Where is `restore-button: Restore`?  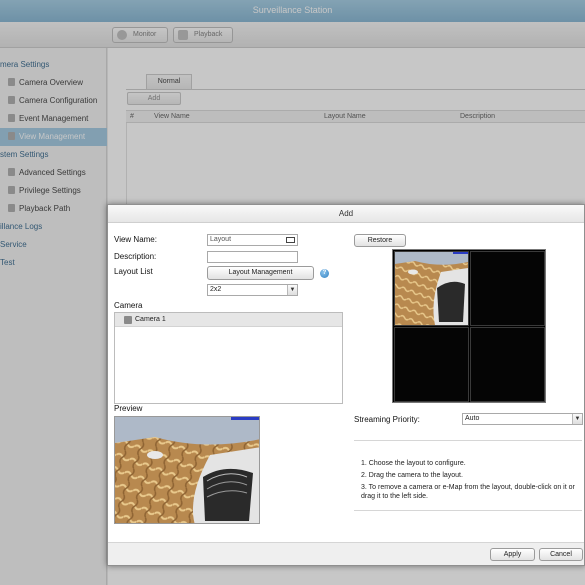
restore-button: Restore is located at coordinates (380, 240).